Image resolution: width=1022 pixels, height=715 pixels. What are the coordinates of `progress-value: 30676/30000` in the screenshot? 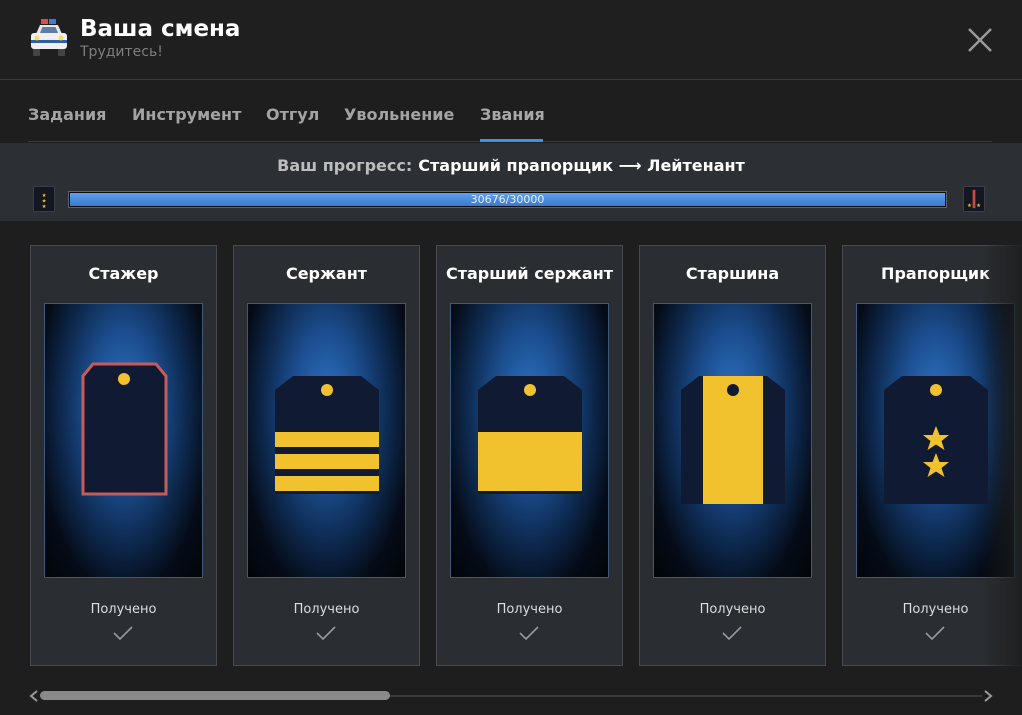 It's located at (507, 199).